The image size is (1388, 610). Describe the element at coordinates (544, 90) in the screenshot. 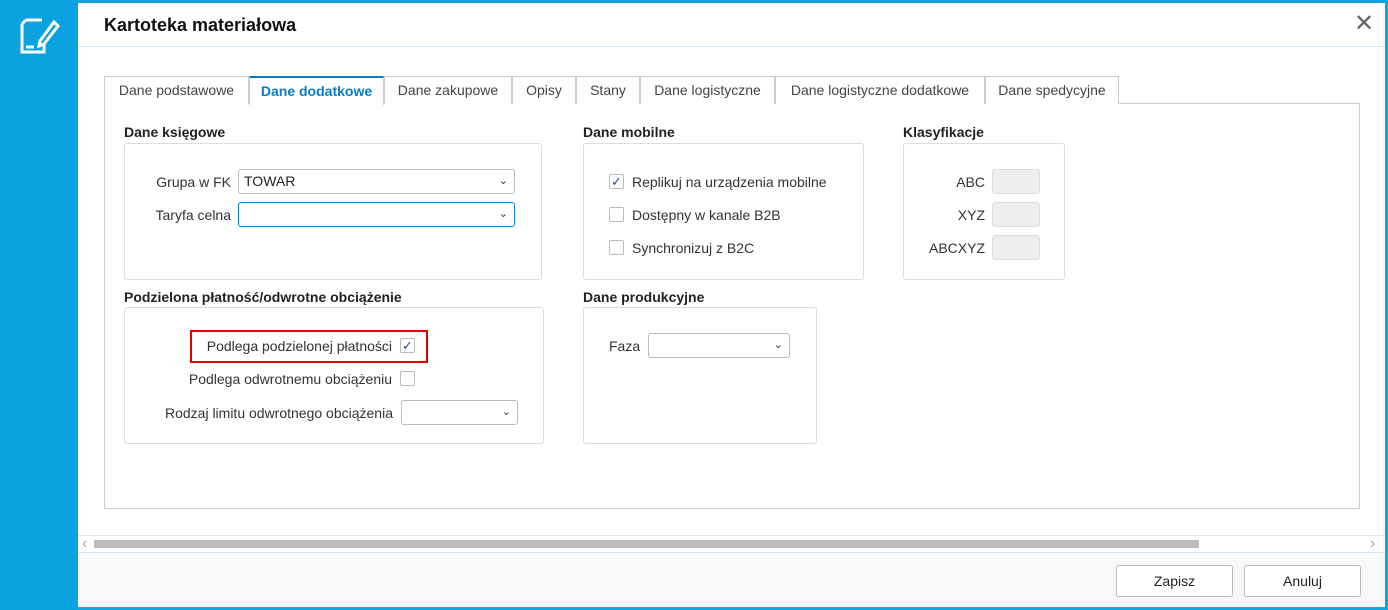

I see `tab-opisy: Opisy` at that location.